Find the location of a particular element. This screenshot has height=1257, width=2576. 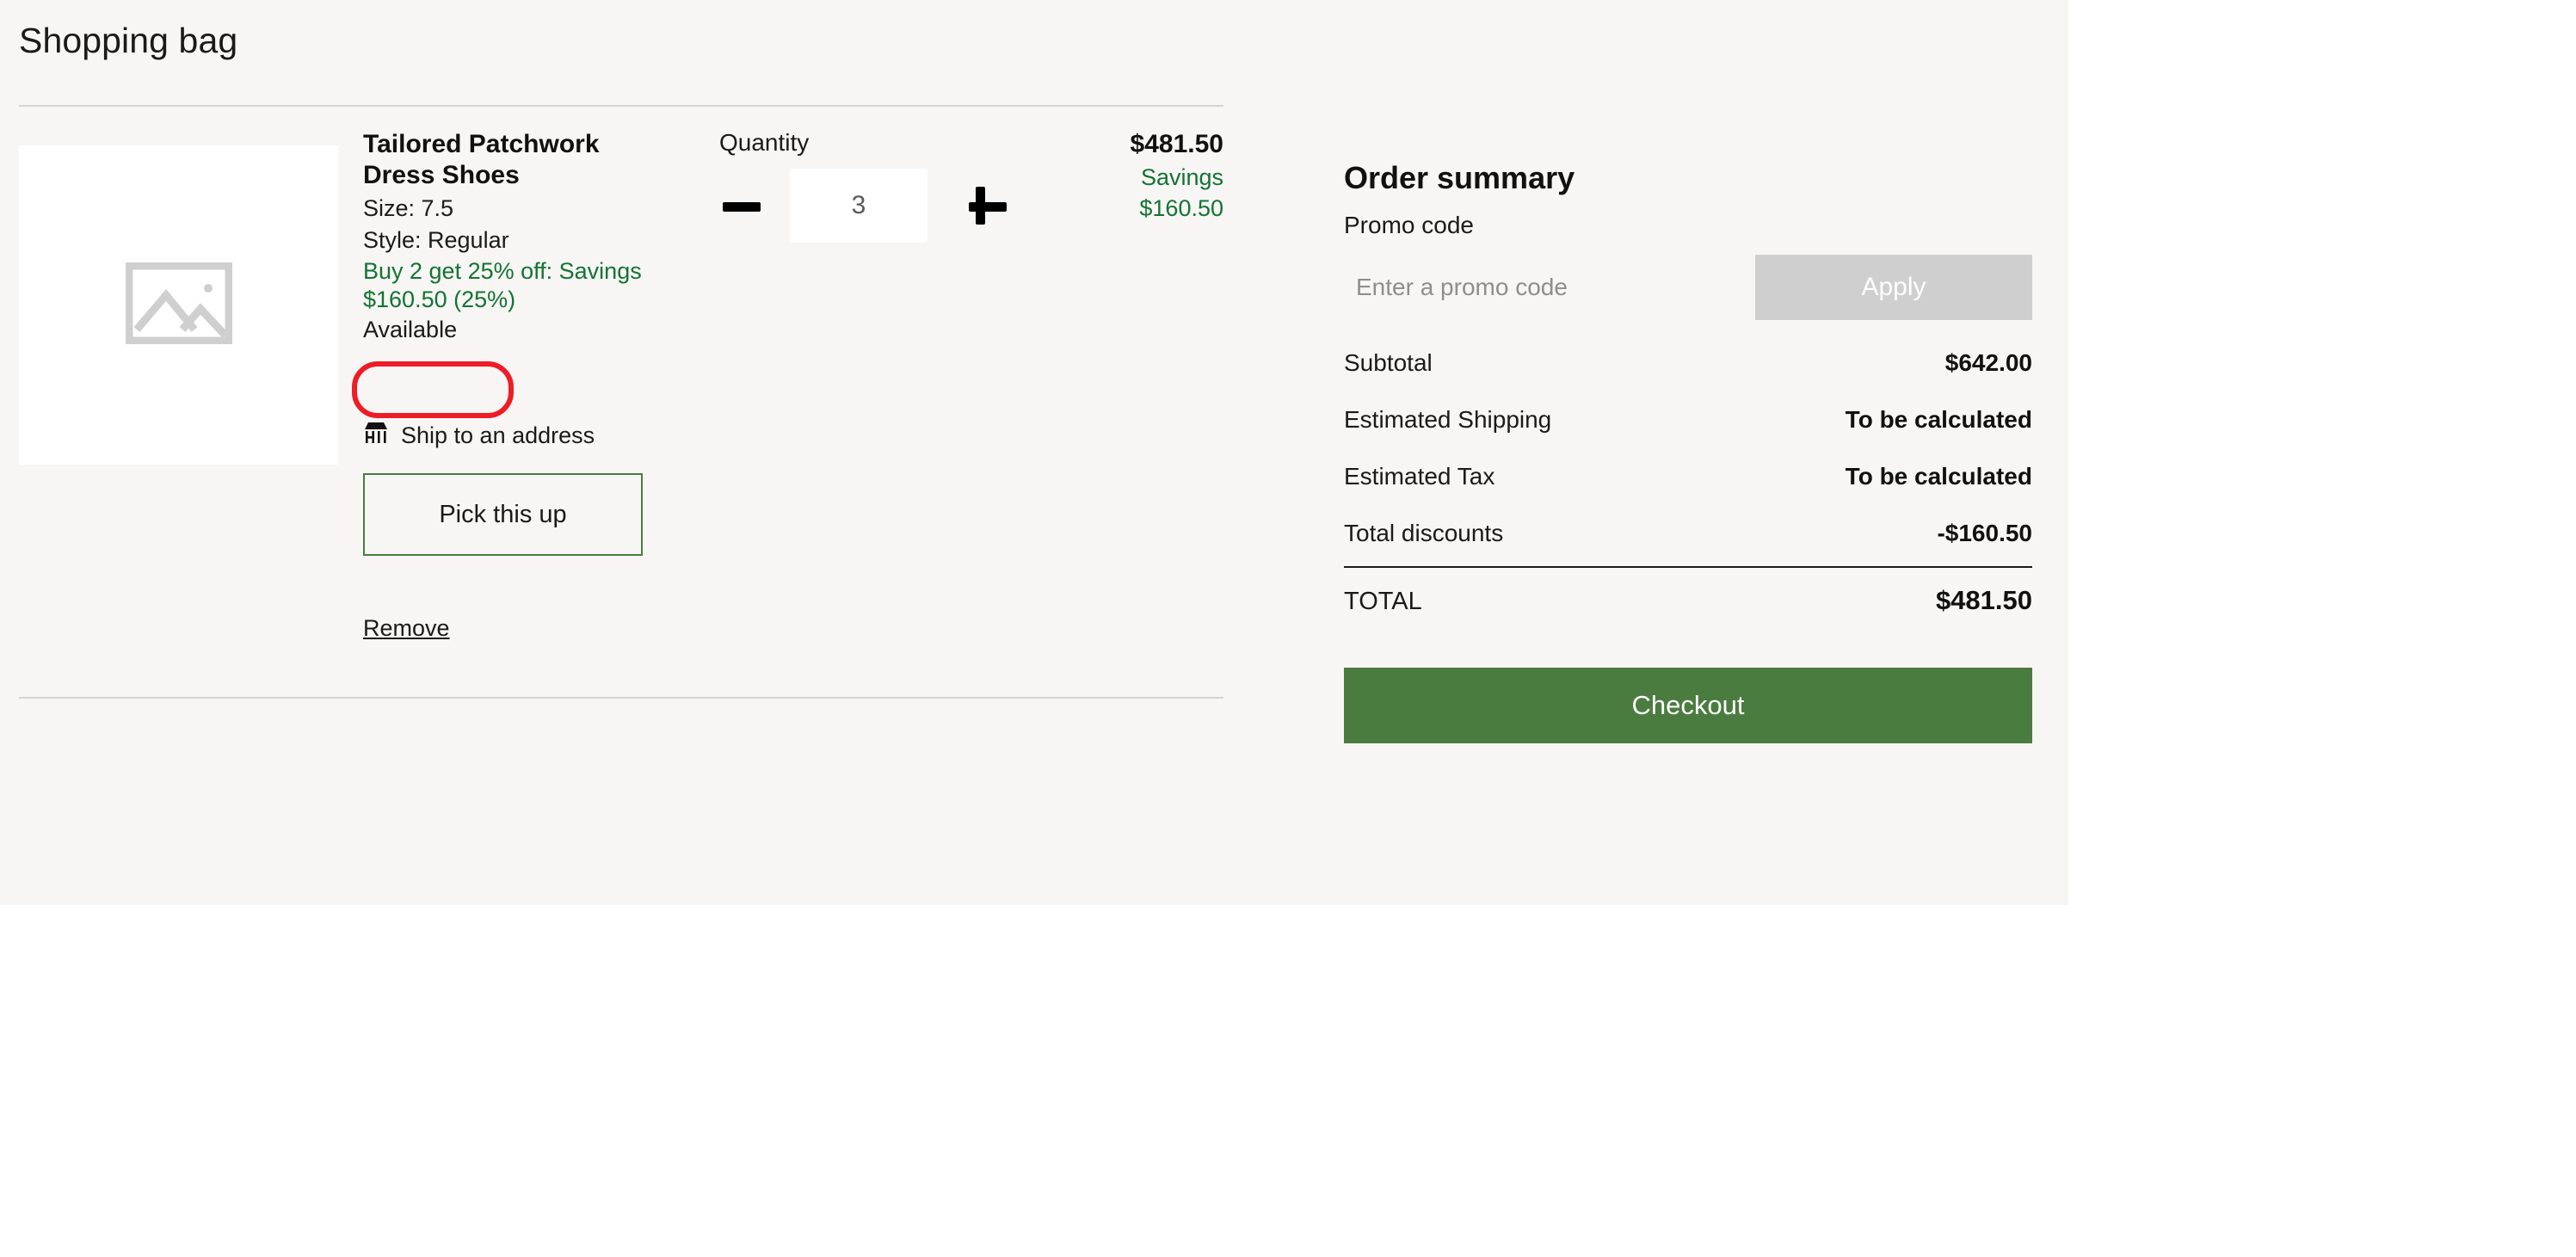

product-name: Tailored Patchwork Dress Shoes is located at coordinates (510, 160).